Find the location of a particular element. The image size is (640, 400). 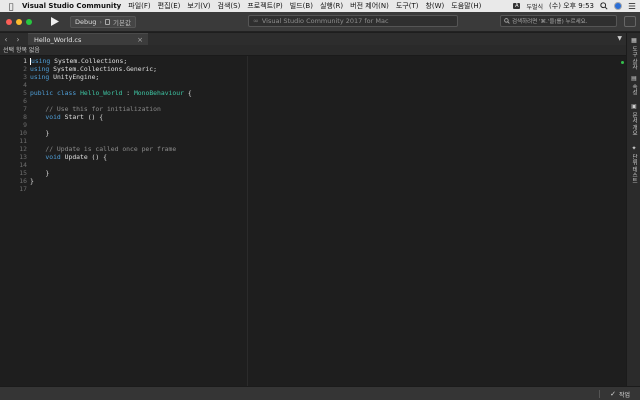

pad-document-outline-label: 문서 개요 is located at coordinates (634, 124).